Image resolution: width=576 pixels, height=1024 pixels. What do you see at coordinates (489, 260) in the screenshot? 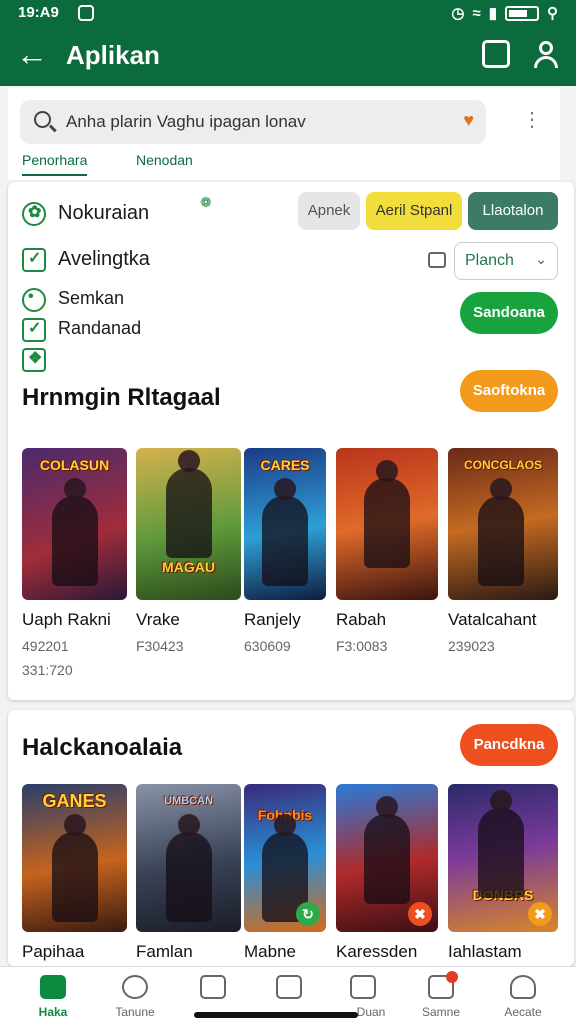
I see `sort-select-value: Planch` at bounding box center [489, 260].